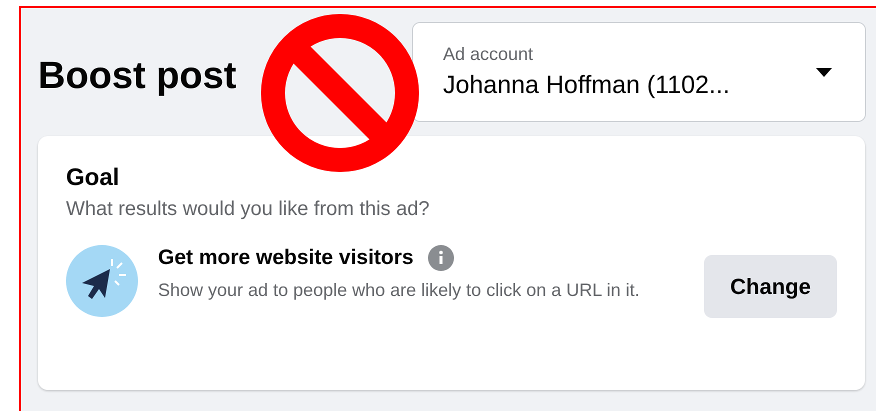  Describe the element at coordinates (399, 290) in the screenshot. I see `option-description: Show your ad to people who are likely to click on a URL in it.` at that location.